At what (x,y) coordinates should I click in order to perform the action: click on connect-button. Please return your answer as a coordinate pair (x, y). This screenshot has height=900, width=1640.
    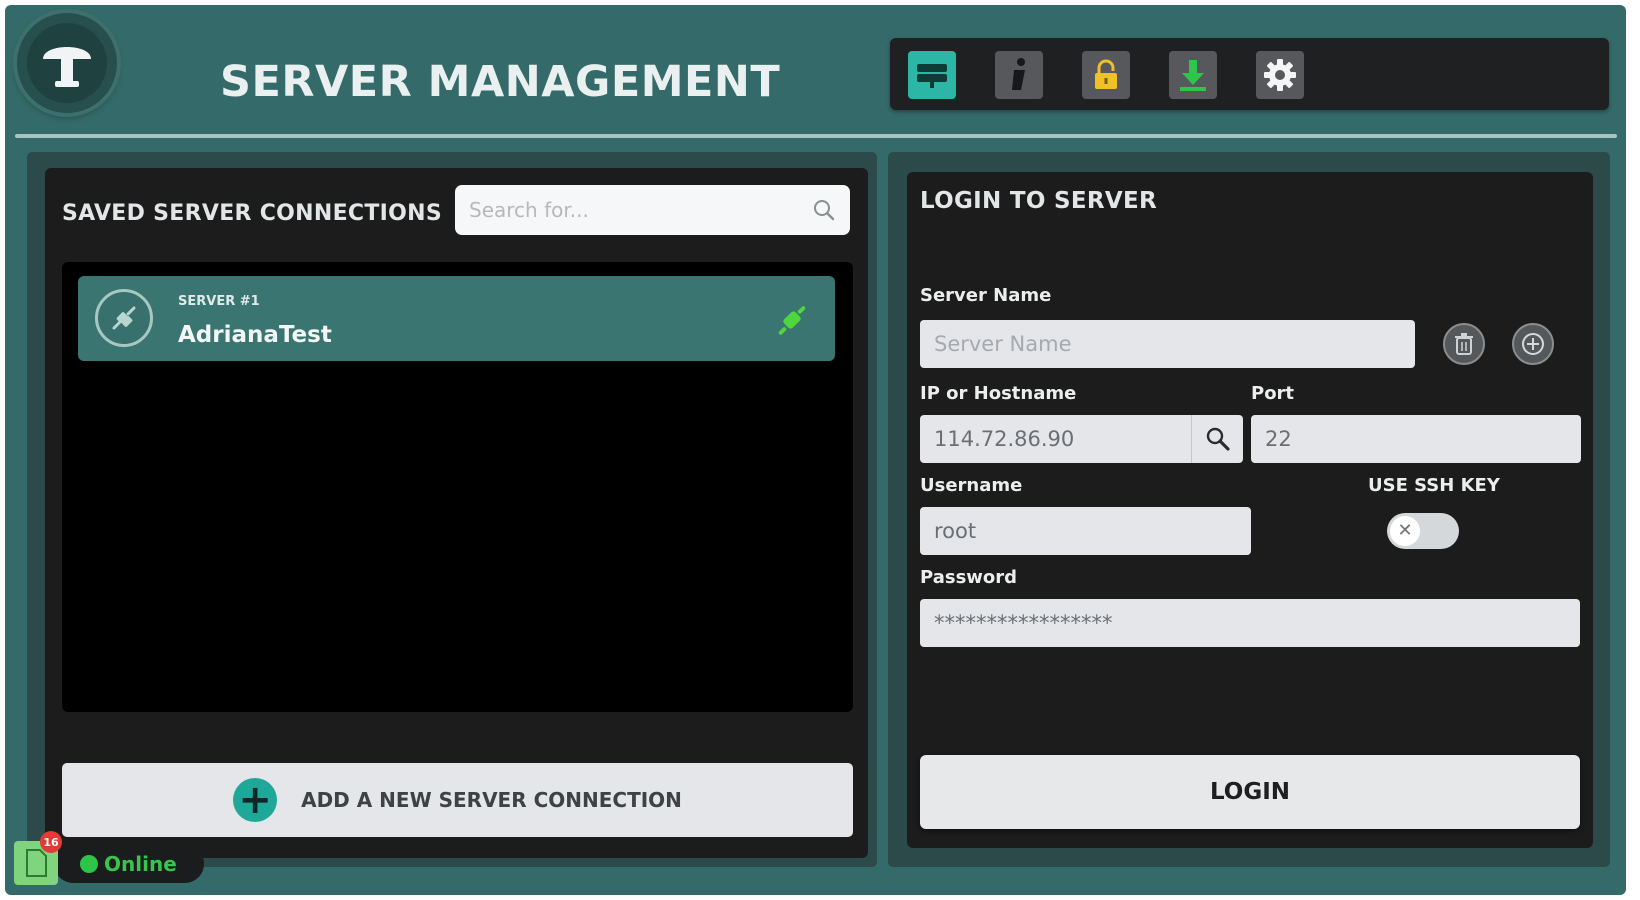
    Looking at the image, I should click on (792, 321).